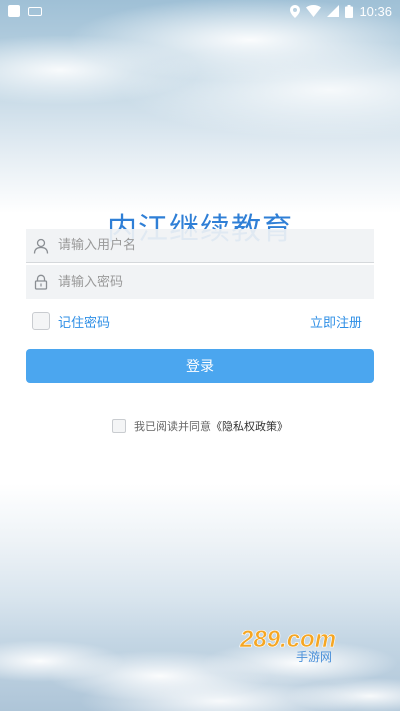  What do you see at coordinates (349, 11) in the screenshot?
I see `battery-icon` at bounding box center [349, 11].